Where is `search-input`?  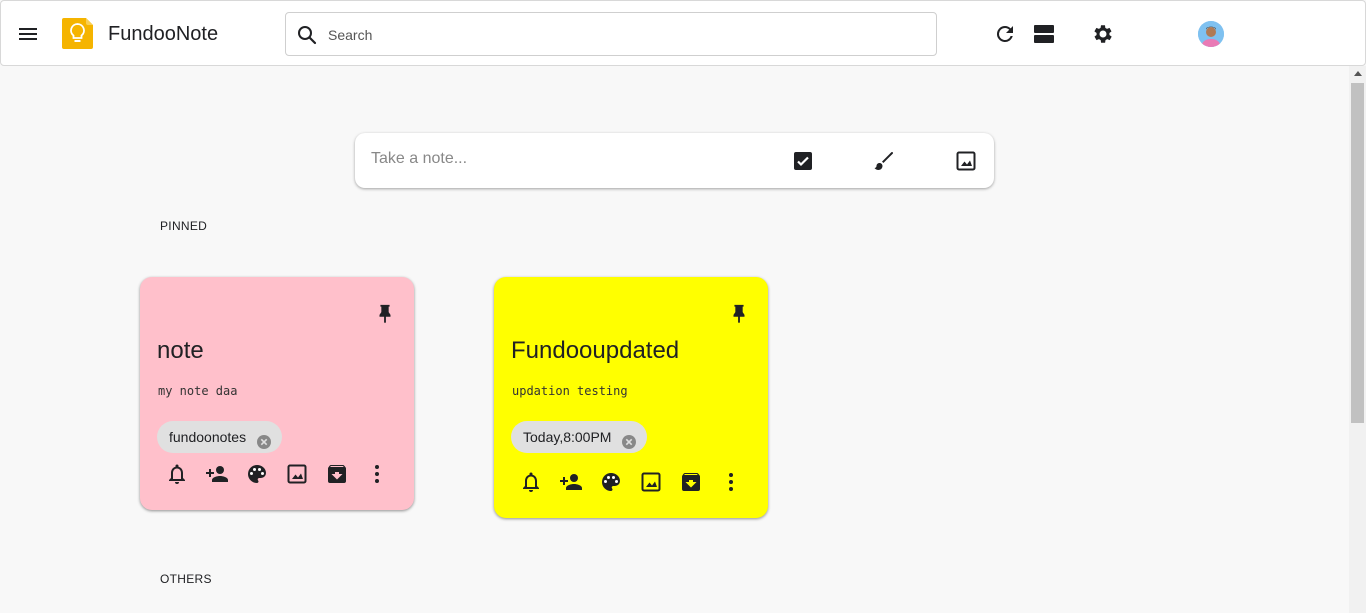
search-input is located at coordinates (623, 35).